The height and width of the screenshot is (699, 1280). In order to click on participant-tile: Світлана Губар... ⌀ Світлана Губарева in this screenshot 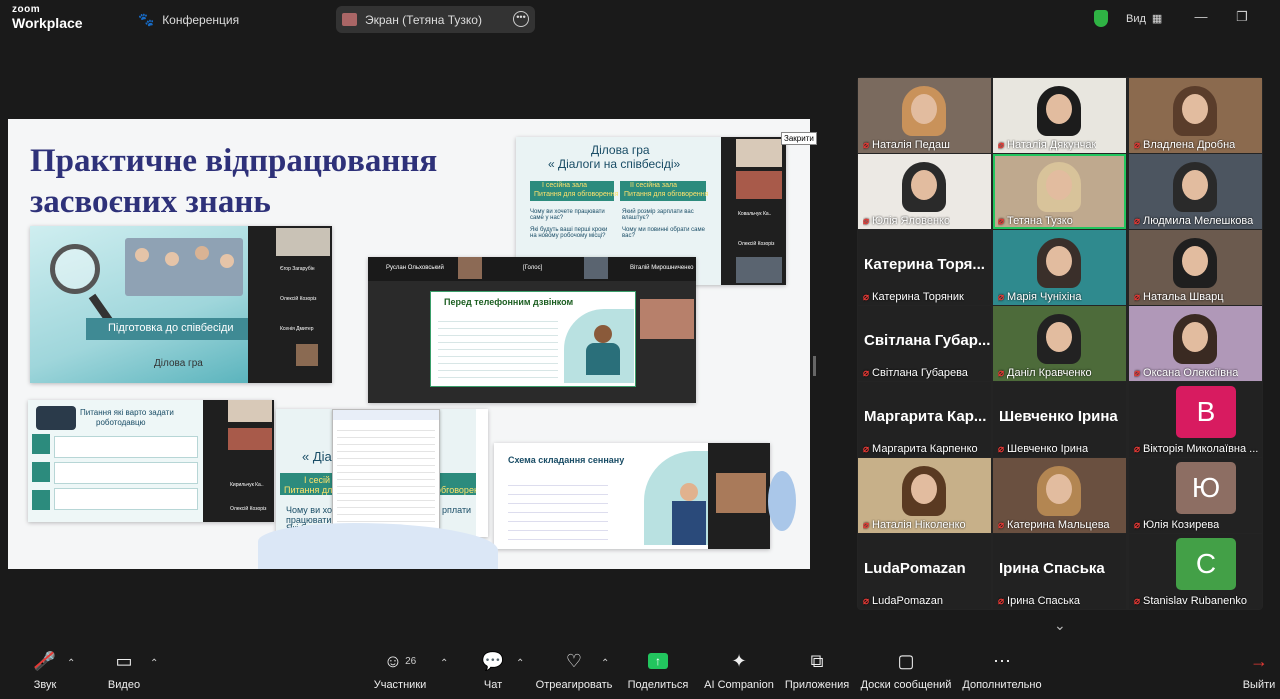, I will do `click(924, 343)`.